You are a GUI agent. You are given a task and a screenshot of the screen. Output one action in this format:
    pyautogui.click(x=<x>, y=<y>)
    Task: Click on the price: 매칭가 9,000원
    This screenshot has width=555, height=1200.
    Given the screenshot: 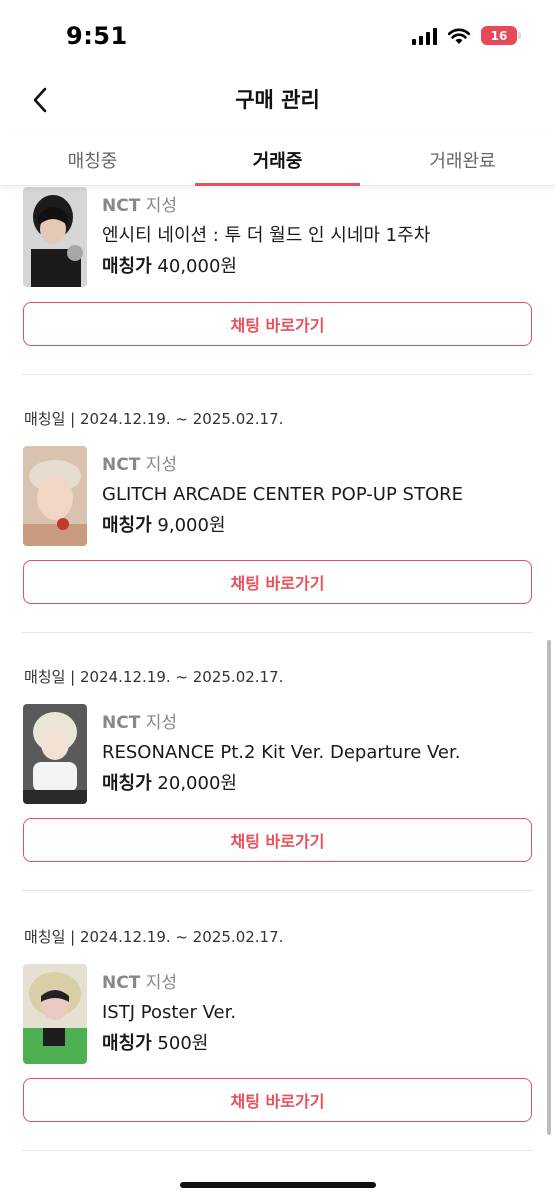 What is the action you would take?
    pyautogui.click(x=164, y=525)
    